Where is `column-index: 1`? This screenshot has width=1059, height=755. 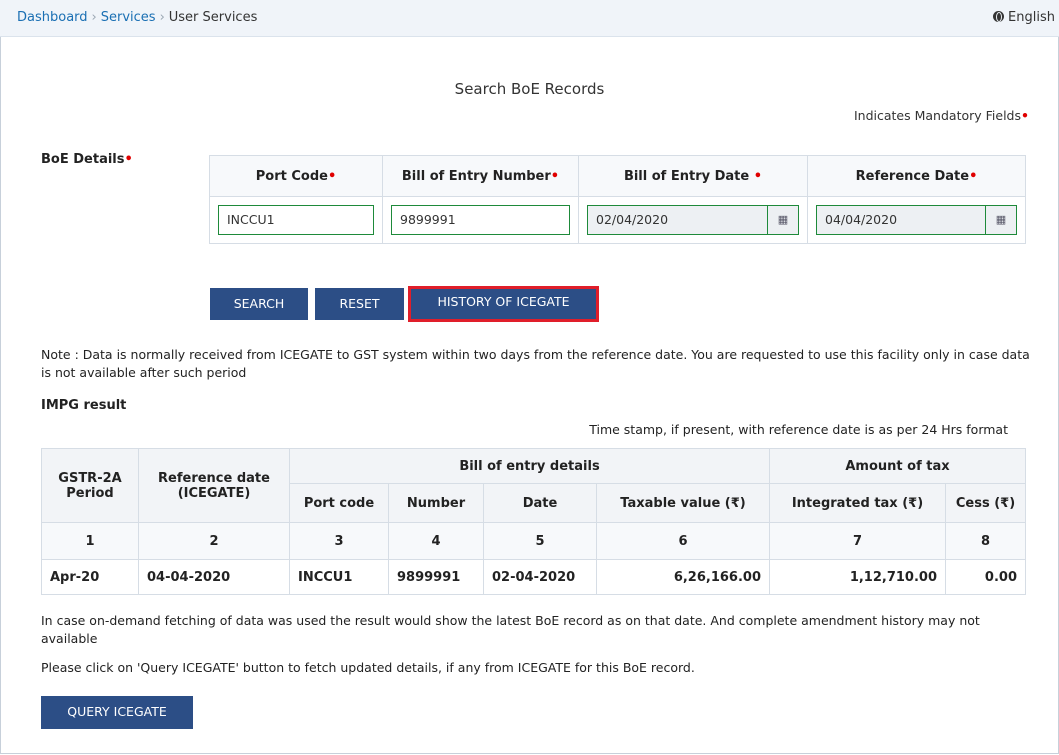 column-index: 1 is located at coordinates (90, 541).